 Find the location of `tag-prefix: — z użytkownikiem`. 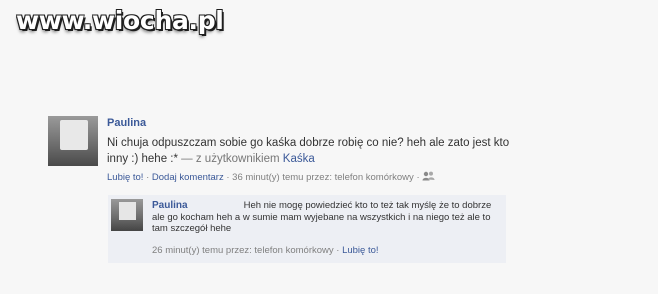

tag-prefix: — z użytkownikiem is located at coordinates (230, 159).